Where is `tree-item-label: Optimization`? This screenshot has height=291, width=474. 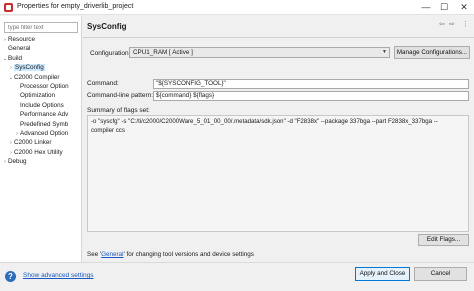 tree-item-label: Optimization is located at coordinates (37, 96).